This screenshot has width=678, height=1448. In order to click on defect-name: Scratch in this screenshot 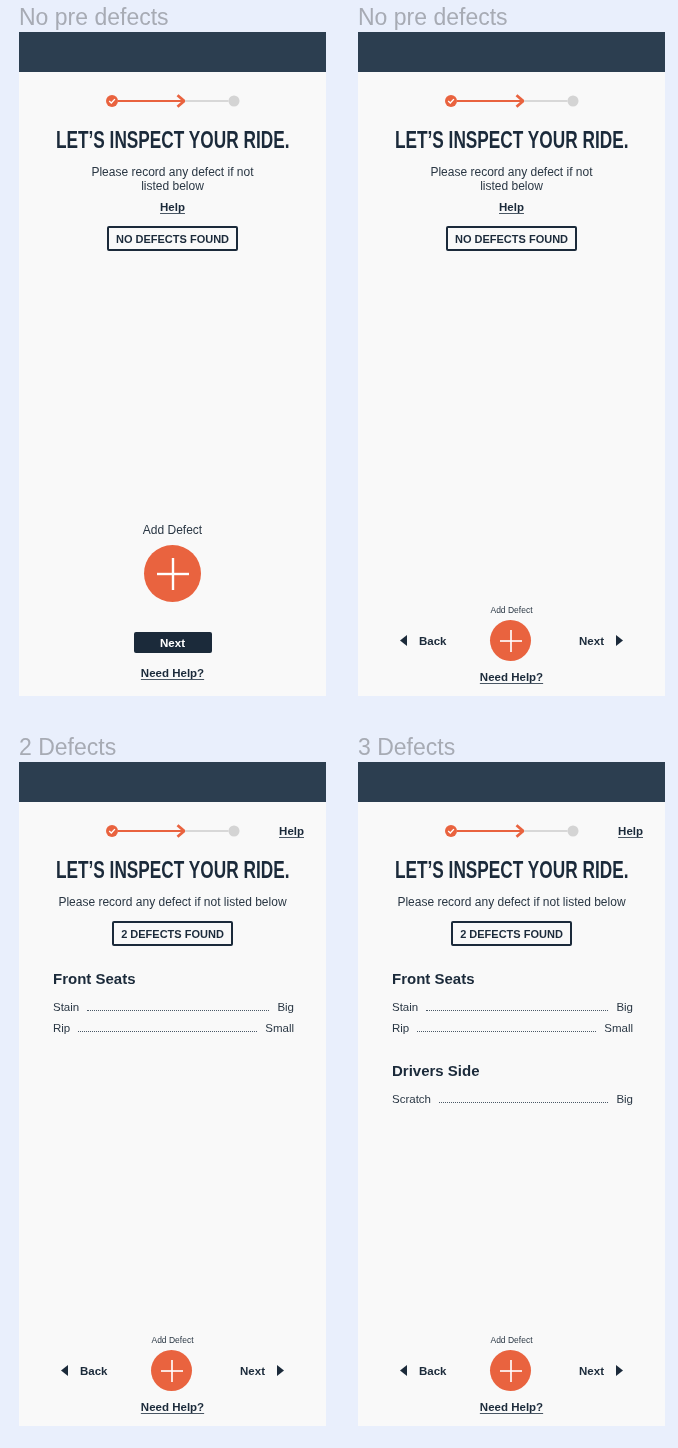, I will do `click(411, 1099)`.